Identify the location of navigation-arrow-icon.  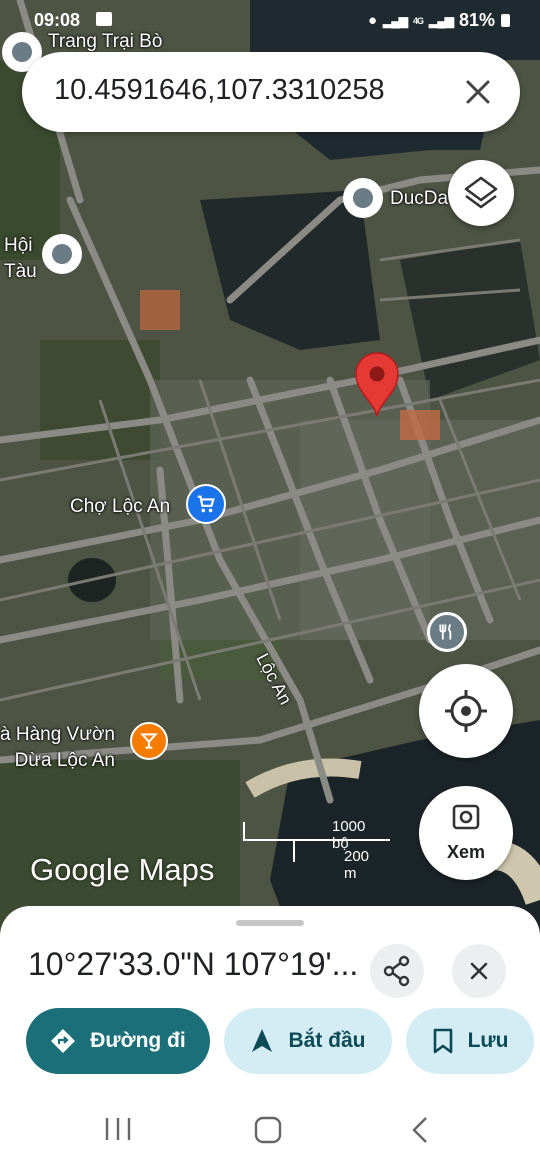
(262, 1040).